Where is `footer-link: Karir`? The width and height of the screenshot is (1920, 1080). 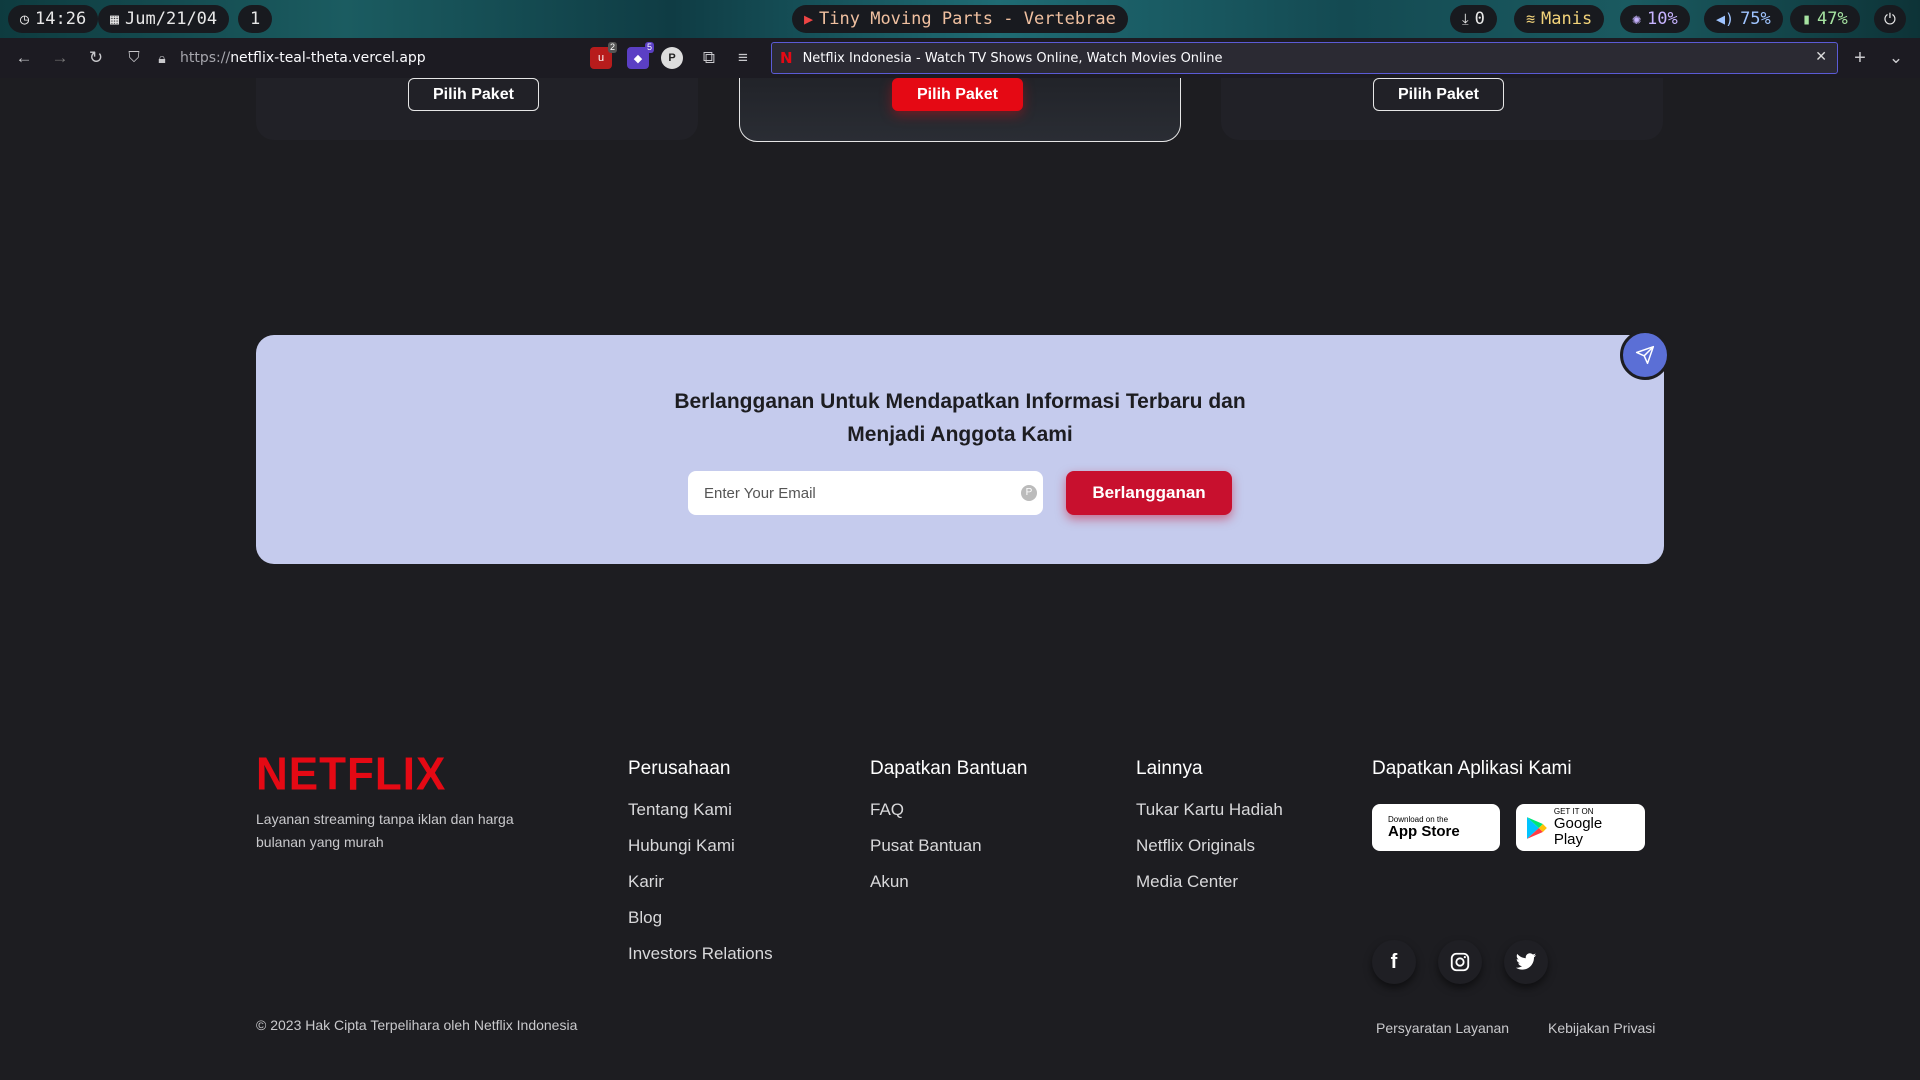
footer-link: Karir is located at coordinates (700, 882).